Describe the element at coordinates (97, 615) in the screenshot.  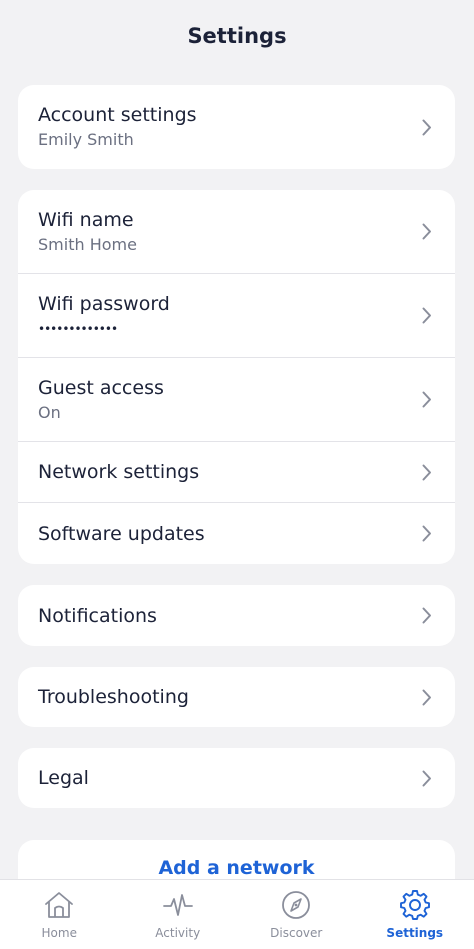
I see `notifications-label: Notifications` at that location.